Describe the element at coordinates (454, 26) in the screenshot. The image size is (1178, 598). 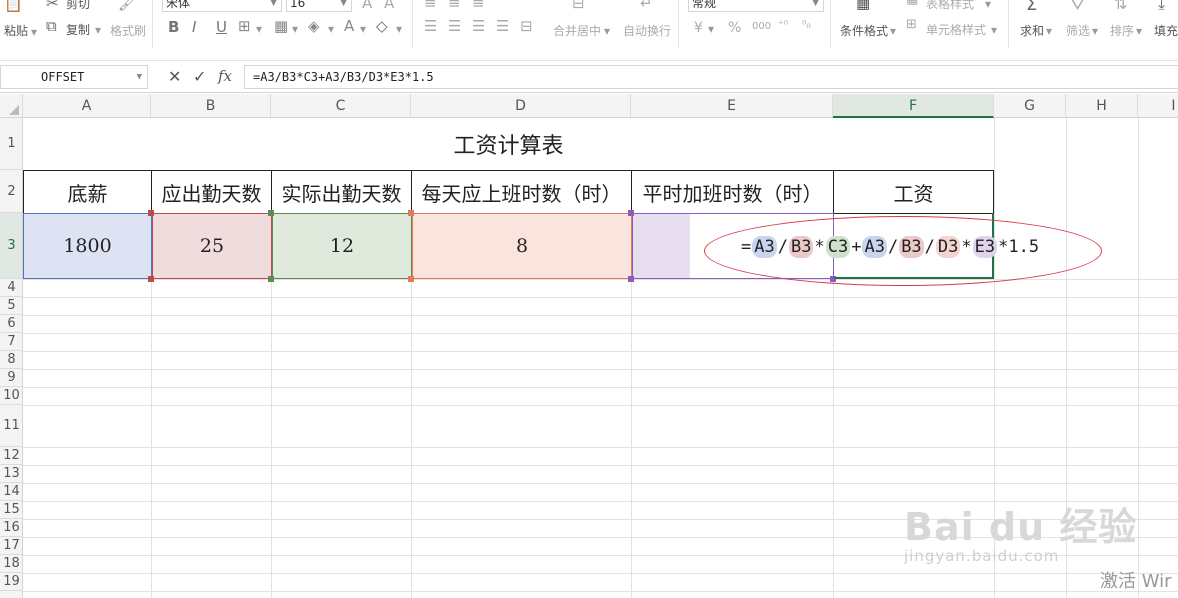
I see `align-center-icon: ☰` at that location.